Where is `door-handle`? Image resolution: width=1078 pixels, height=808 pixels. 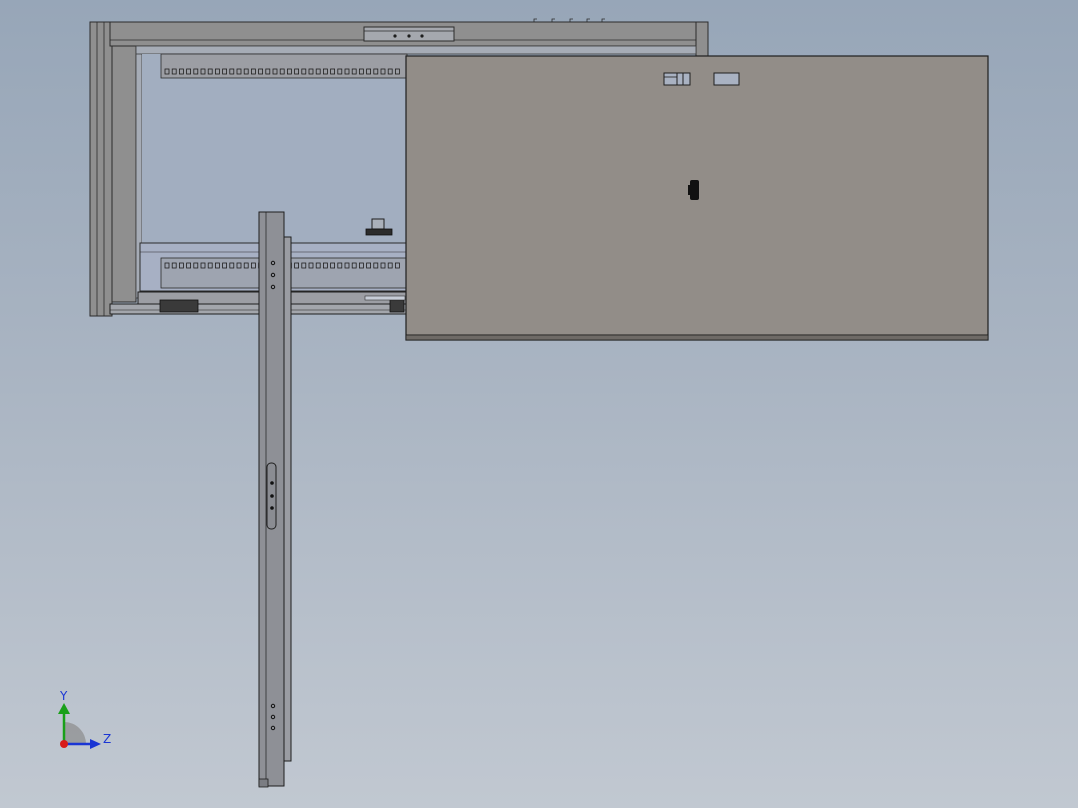 door-handle is located at coordinates (271, 496).